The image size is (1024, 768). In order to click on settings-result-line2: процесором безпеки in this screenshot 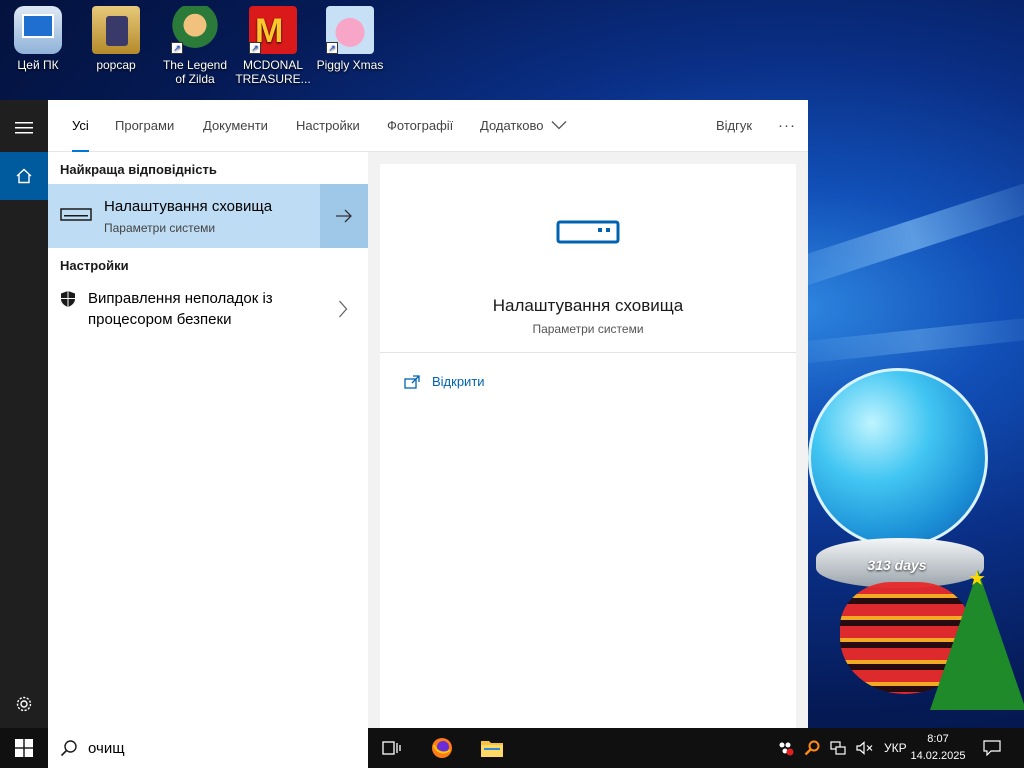, I will do `click(160, 319)`.